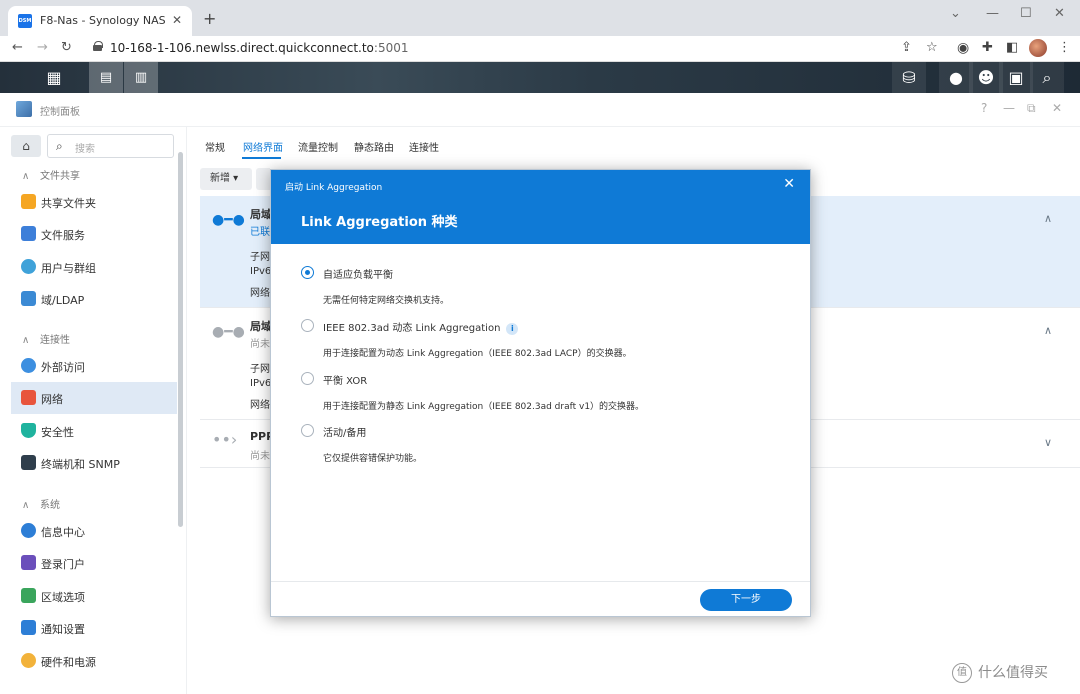 This screenshot has height=694, width=1080. Describe the element at coordinates (42, 47) in the screenshot. I see `forward-icon: →` at that location.